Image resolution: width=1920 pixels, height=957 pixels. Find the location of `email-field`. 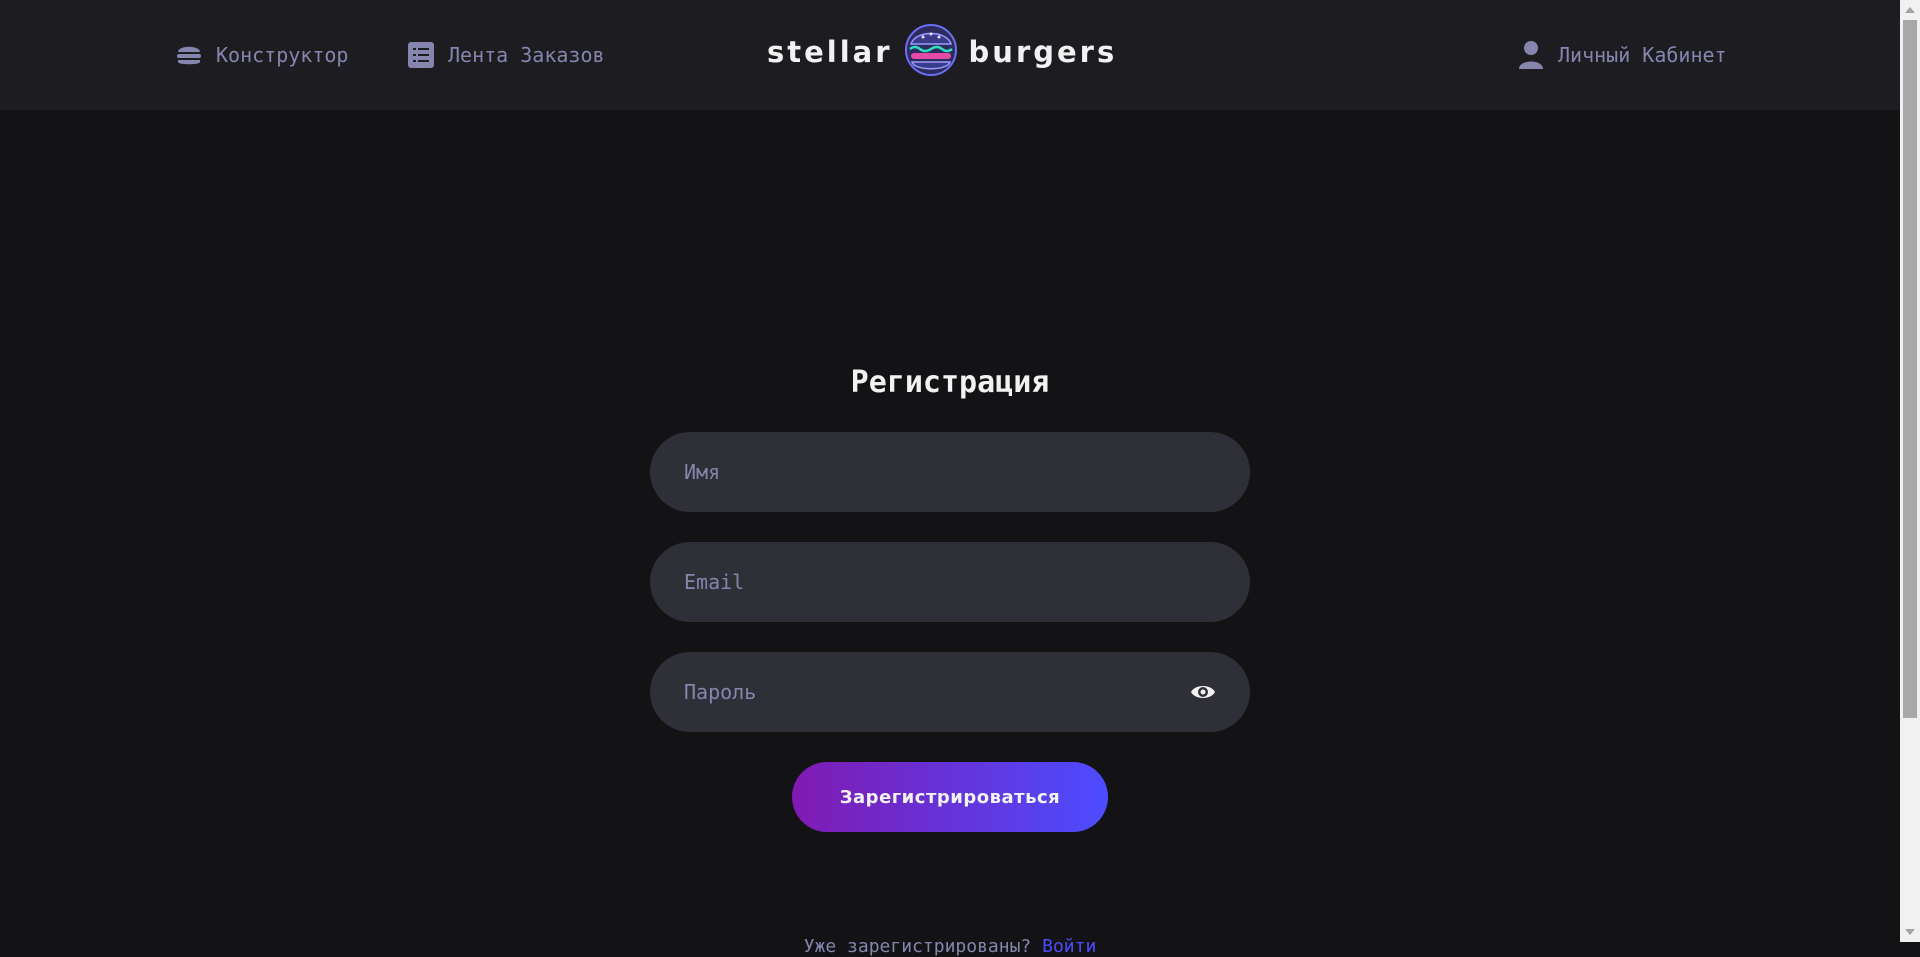

email-field is located at coordinates (950, 582).